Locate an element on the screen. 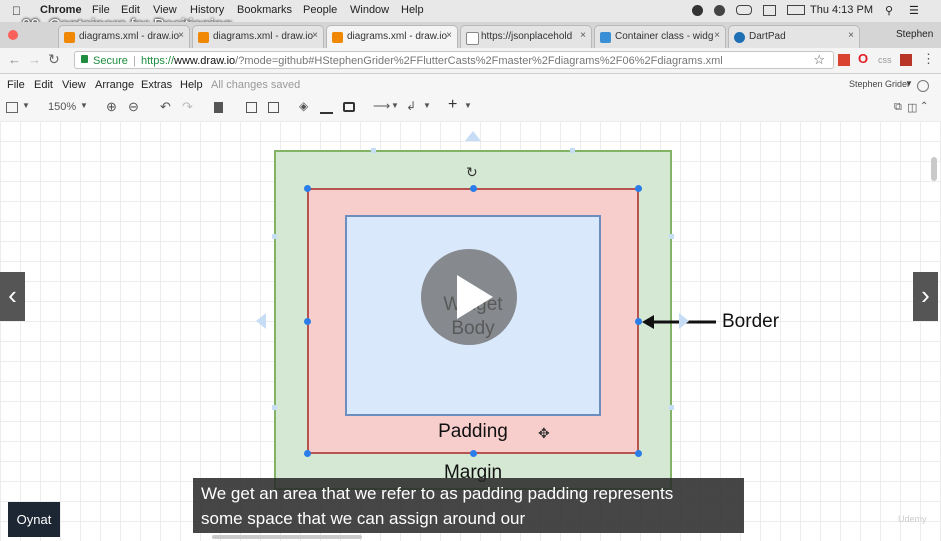 The height and width of the screenshot is (541, 941). profile-name: Stephen is located at coordinates (914, 34).